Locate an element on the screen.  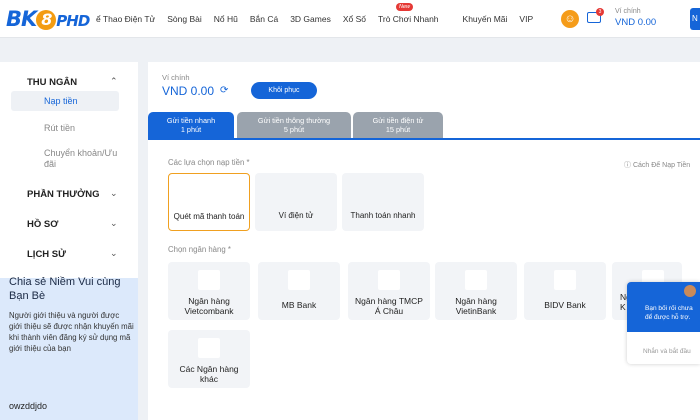
tab-title: Gửi tiền thông thường is located at coordinates (294, 120).